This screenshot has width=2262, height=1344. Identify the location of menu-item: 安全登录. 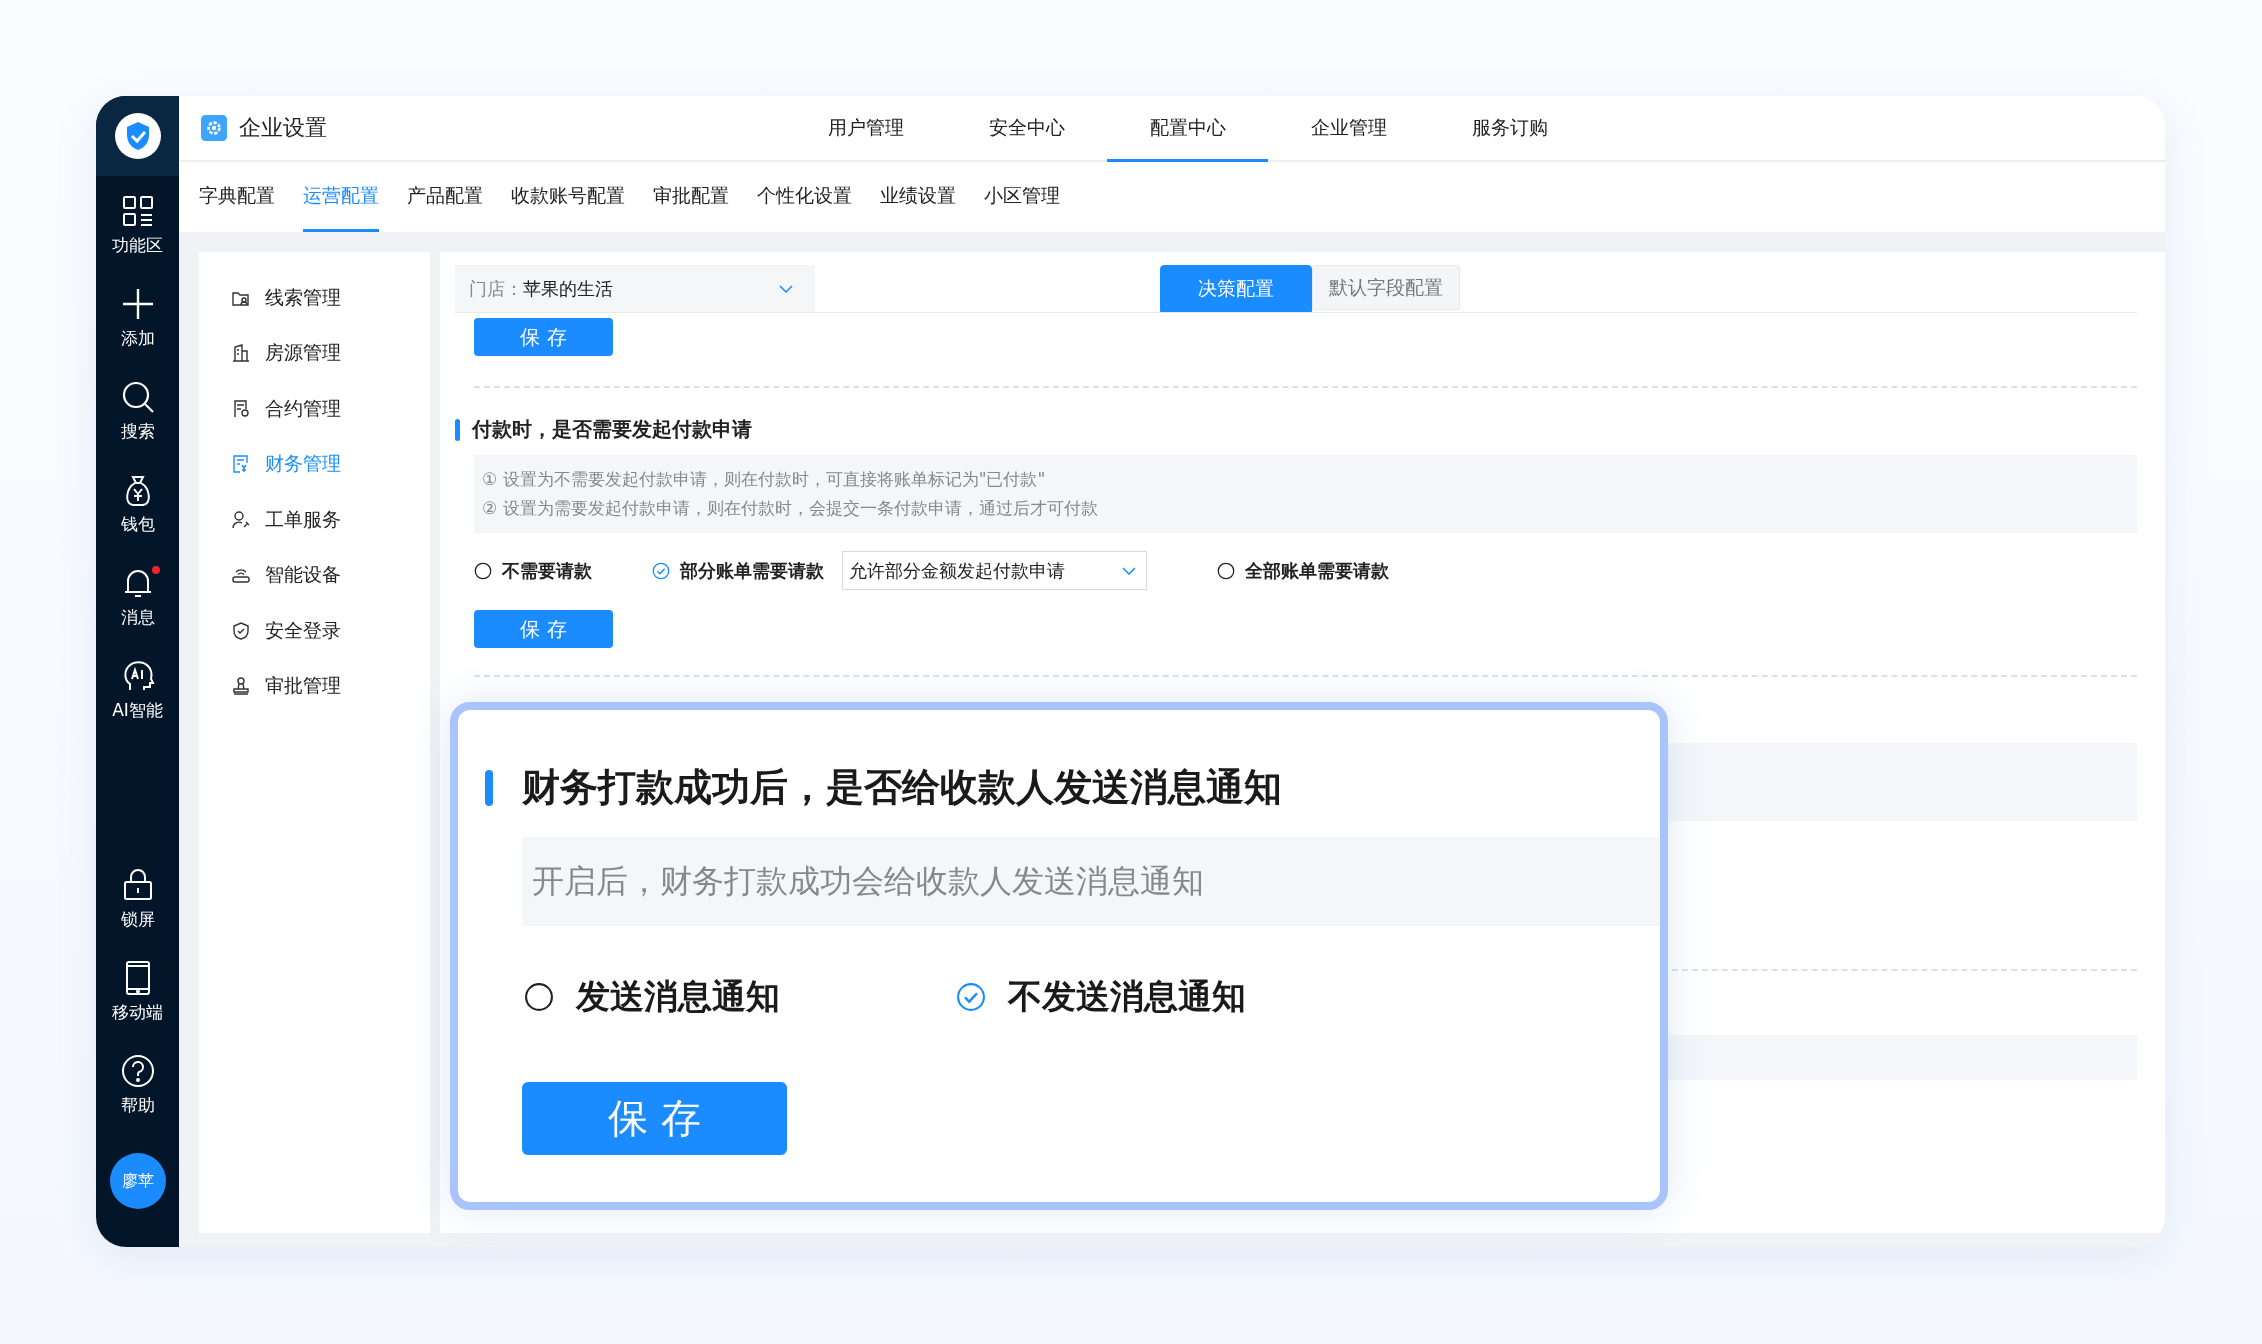
(314, 631).